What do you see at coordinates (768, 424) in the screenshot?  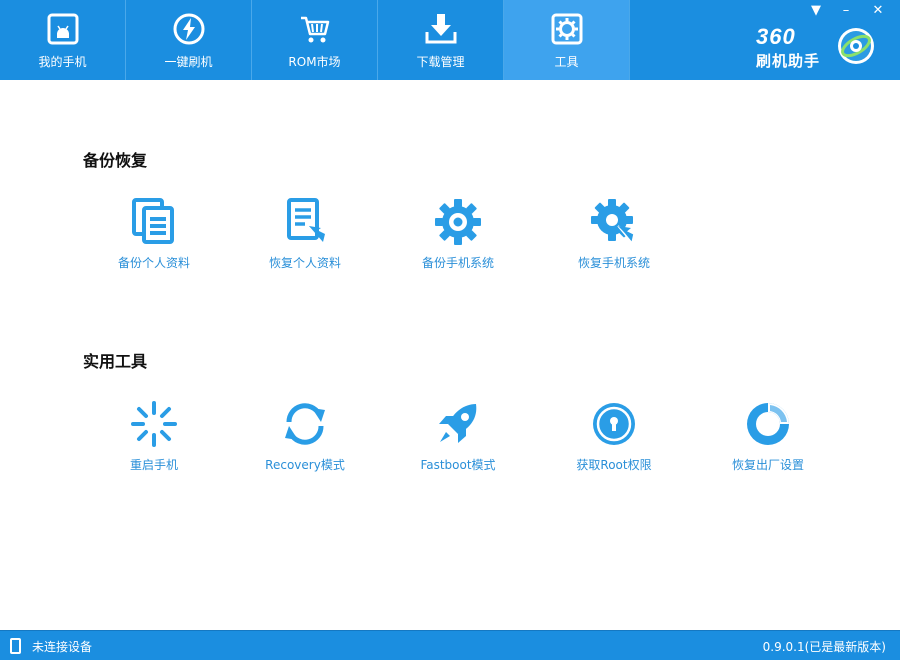 I see `reset-ring-icon` at bounding box center [768, 424].